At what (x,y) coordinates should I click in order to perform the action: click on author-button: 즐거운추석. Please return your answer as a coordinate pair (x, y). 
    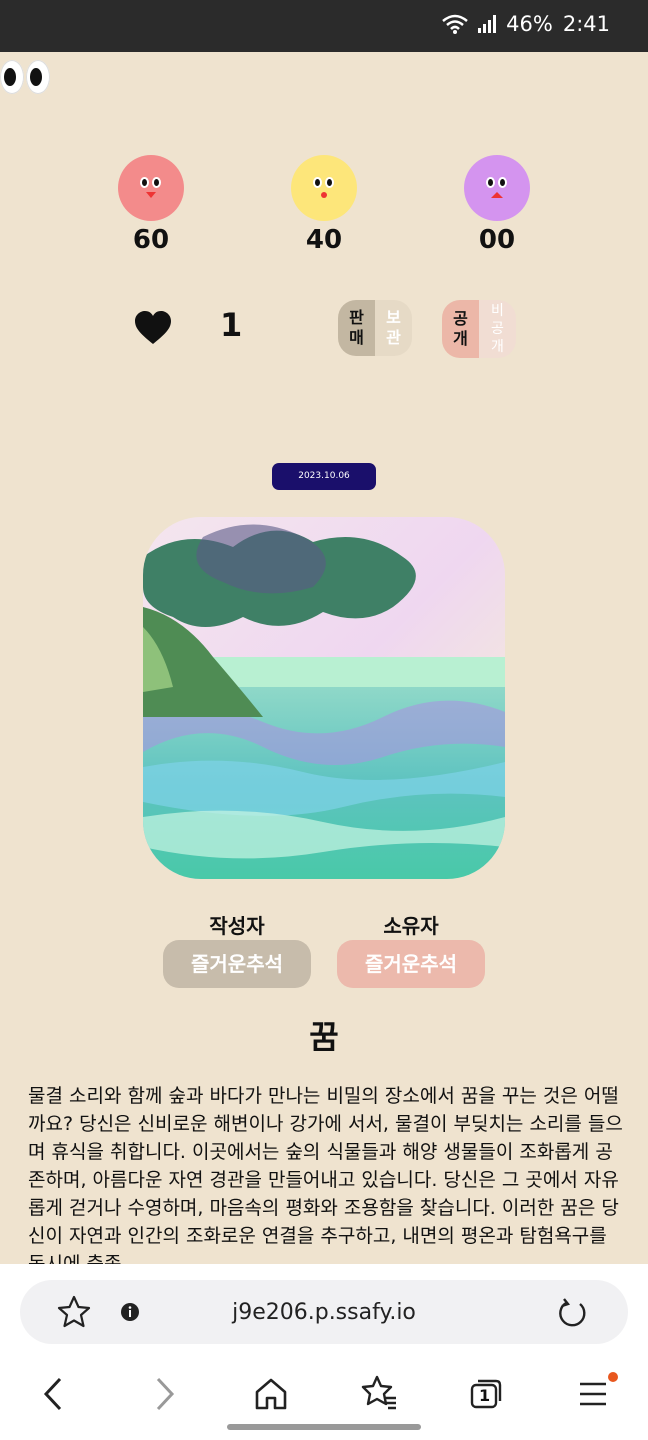
    Looking at the image, I should click on (237, 964).